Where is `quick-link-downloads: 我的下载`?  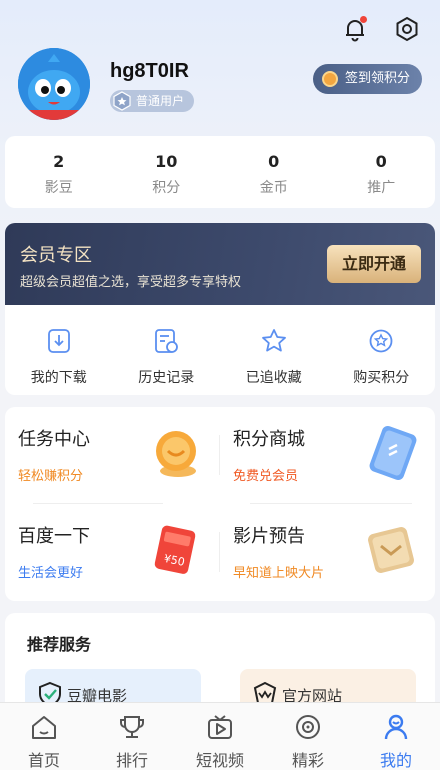 quick-link-downloads: 我的下载 is located at coordinates (59, 357).